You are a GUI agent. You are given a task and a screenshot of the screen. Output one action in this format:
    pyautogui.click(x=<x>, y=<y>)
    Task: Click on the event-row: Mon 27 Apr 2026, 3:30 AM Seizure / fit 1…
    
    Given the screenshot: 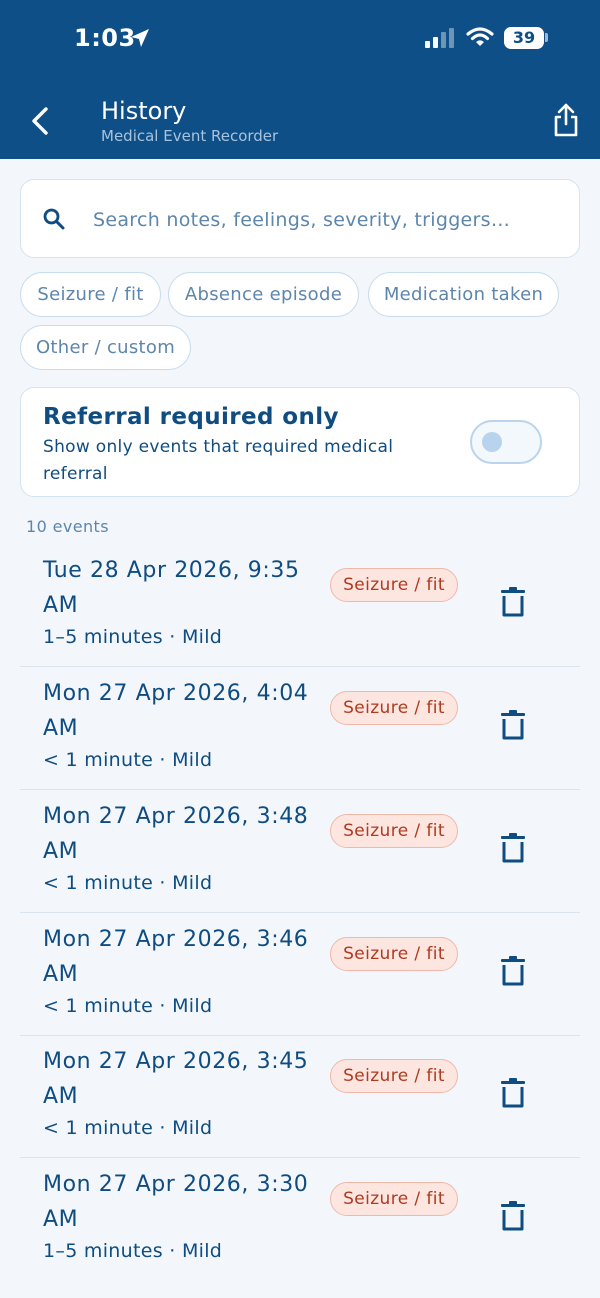 What is the action you would take?
    pyautogui.click(x=300, y=1219)
    